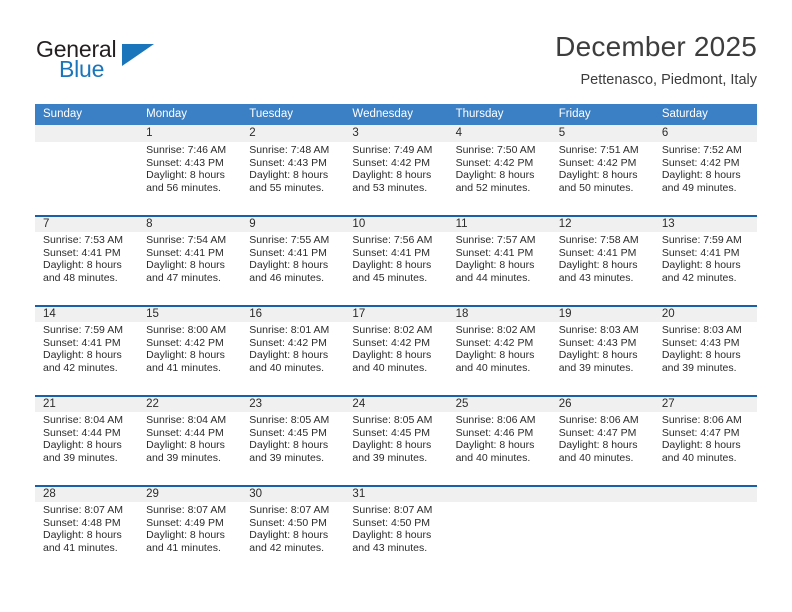  What do you see at coordinates (82, 432) in the screenshot?
I see `day-sun-info-line: Sunset: 4:44 PM` at bounding box center [82, 432].